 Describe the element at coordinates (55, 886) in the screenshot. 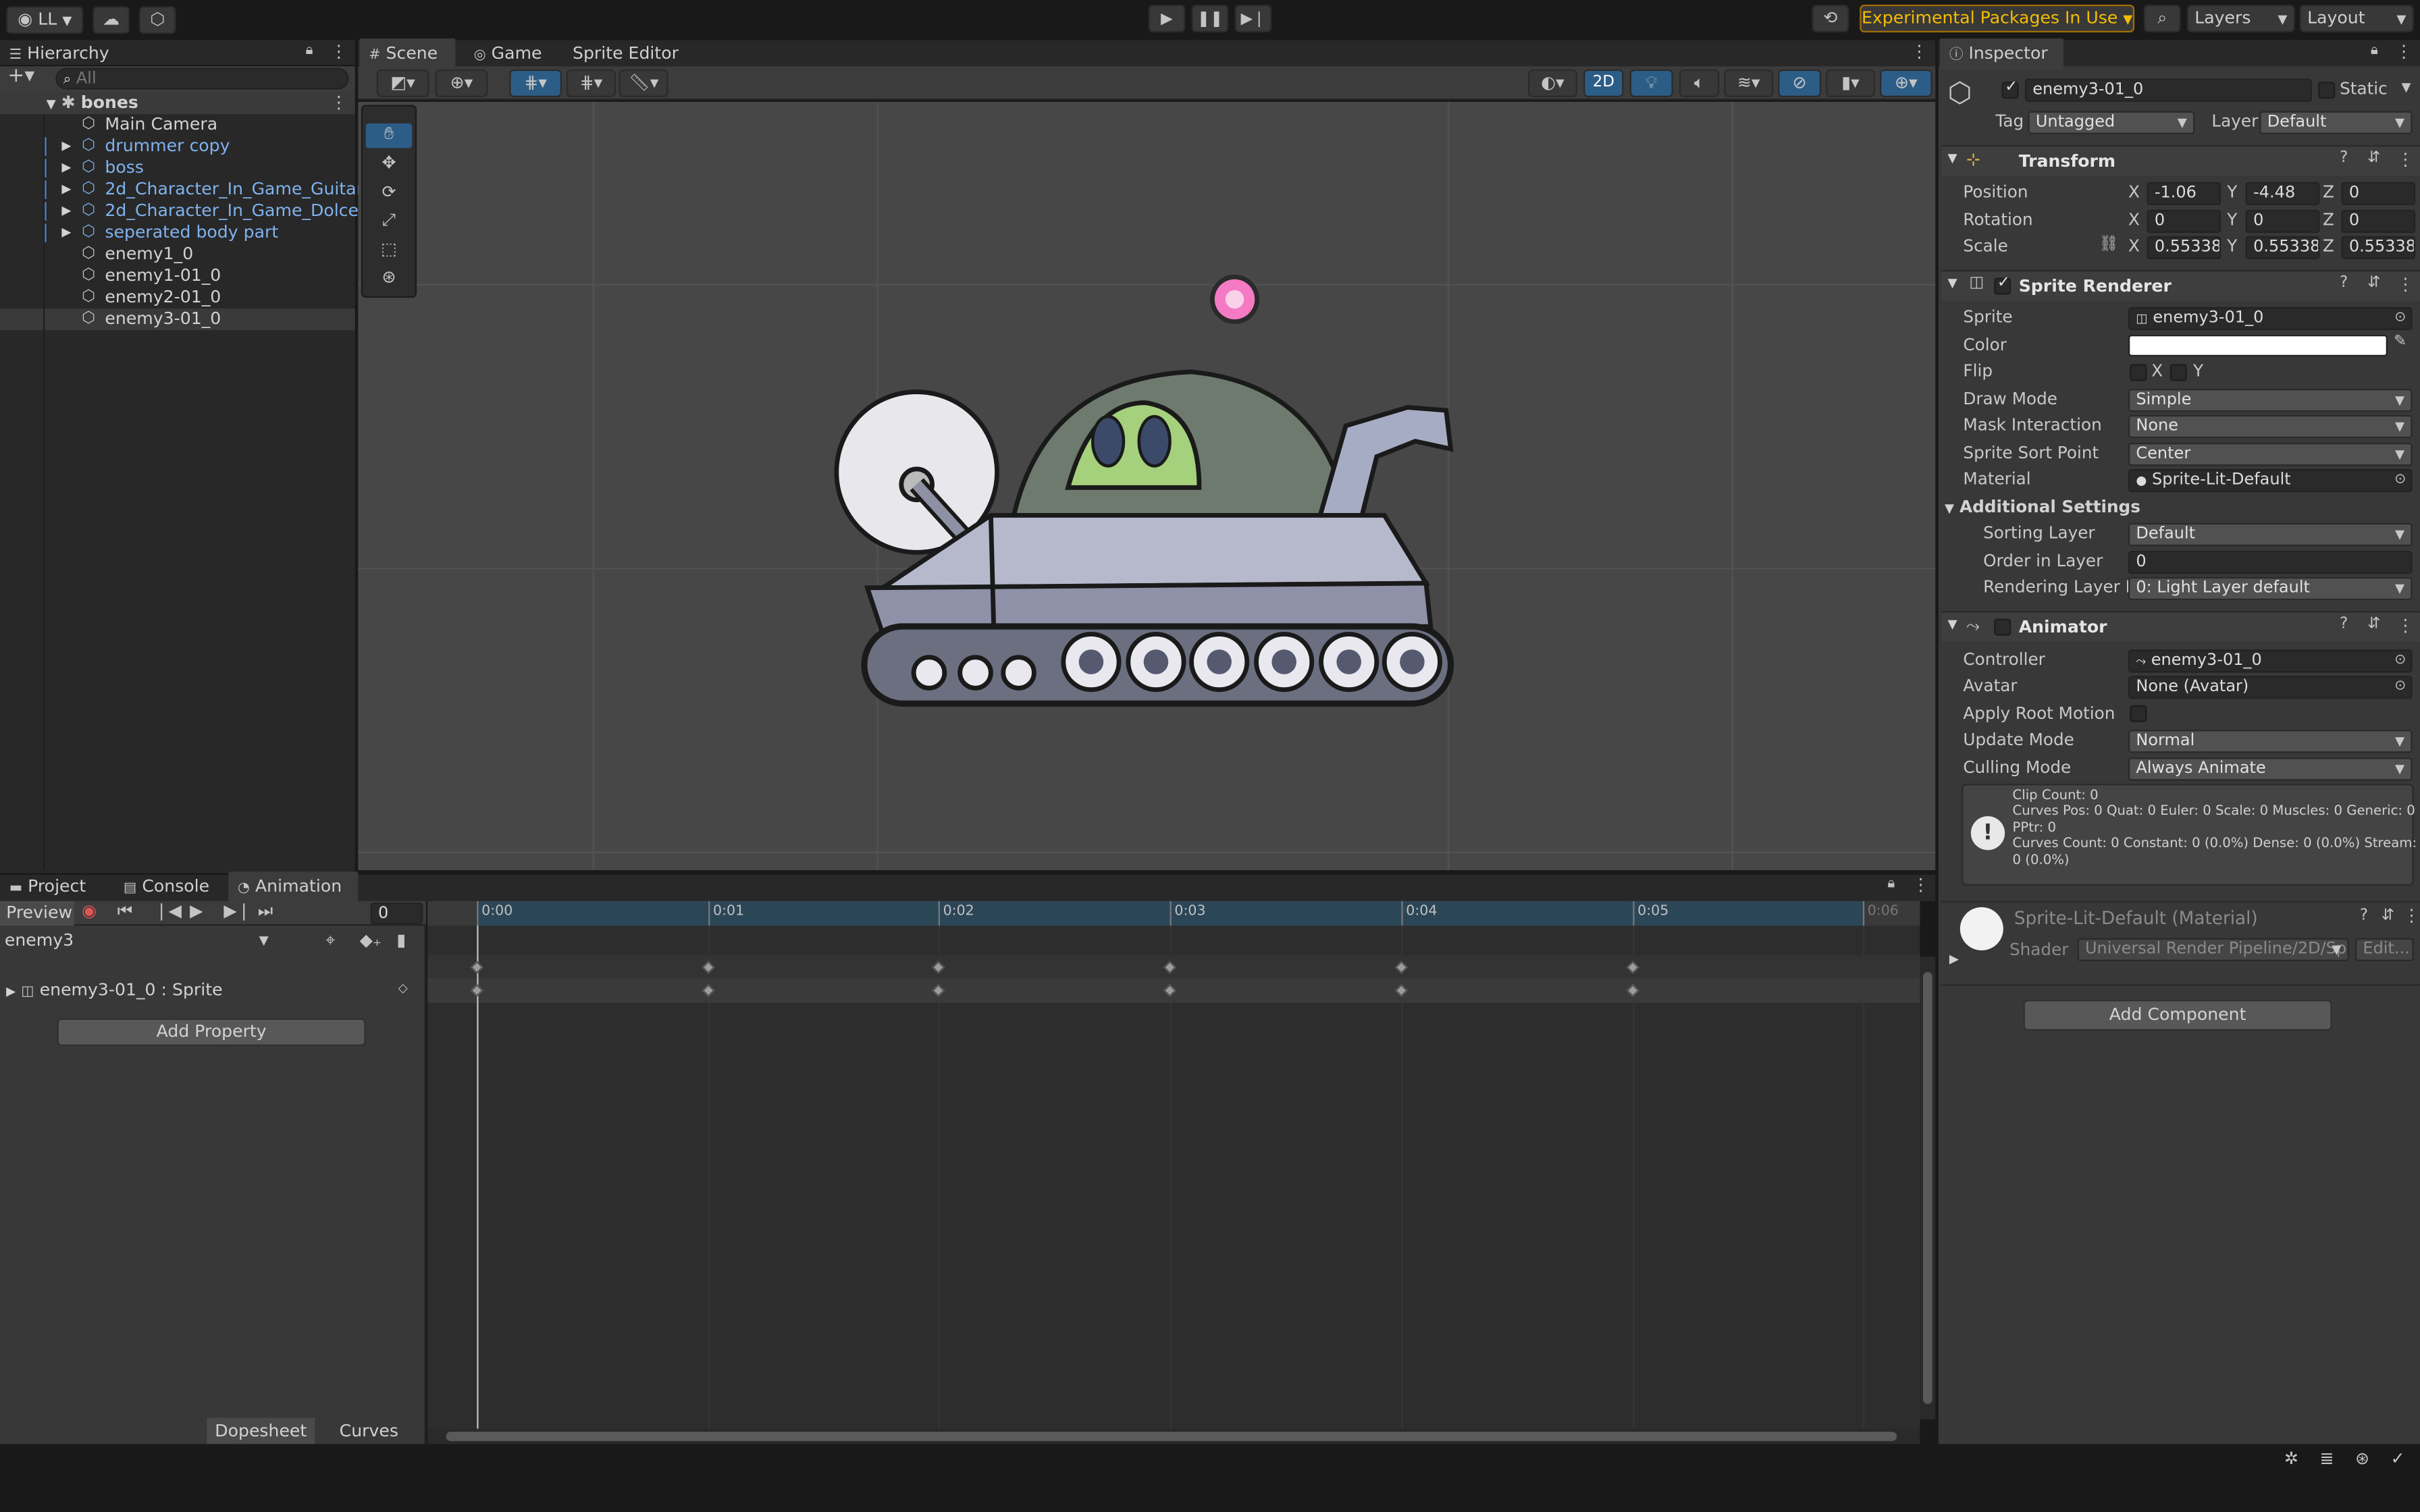

I see `tab-project: ▬ Project` at that location.